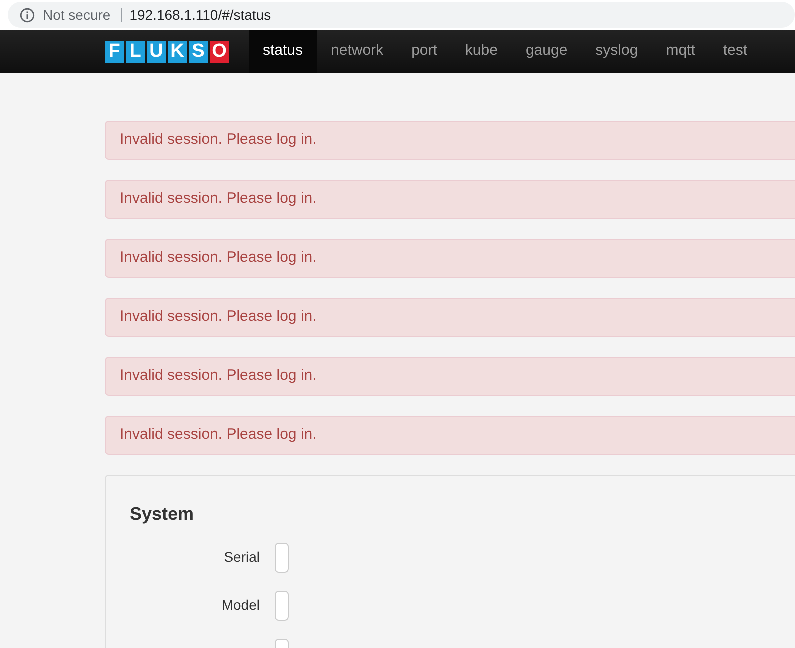 This screenshot has width=795, height=648. I want to click on nav-tab: network, so click(357, 51).